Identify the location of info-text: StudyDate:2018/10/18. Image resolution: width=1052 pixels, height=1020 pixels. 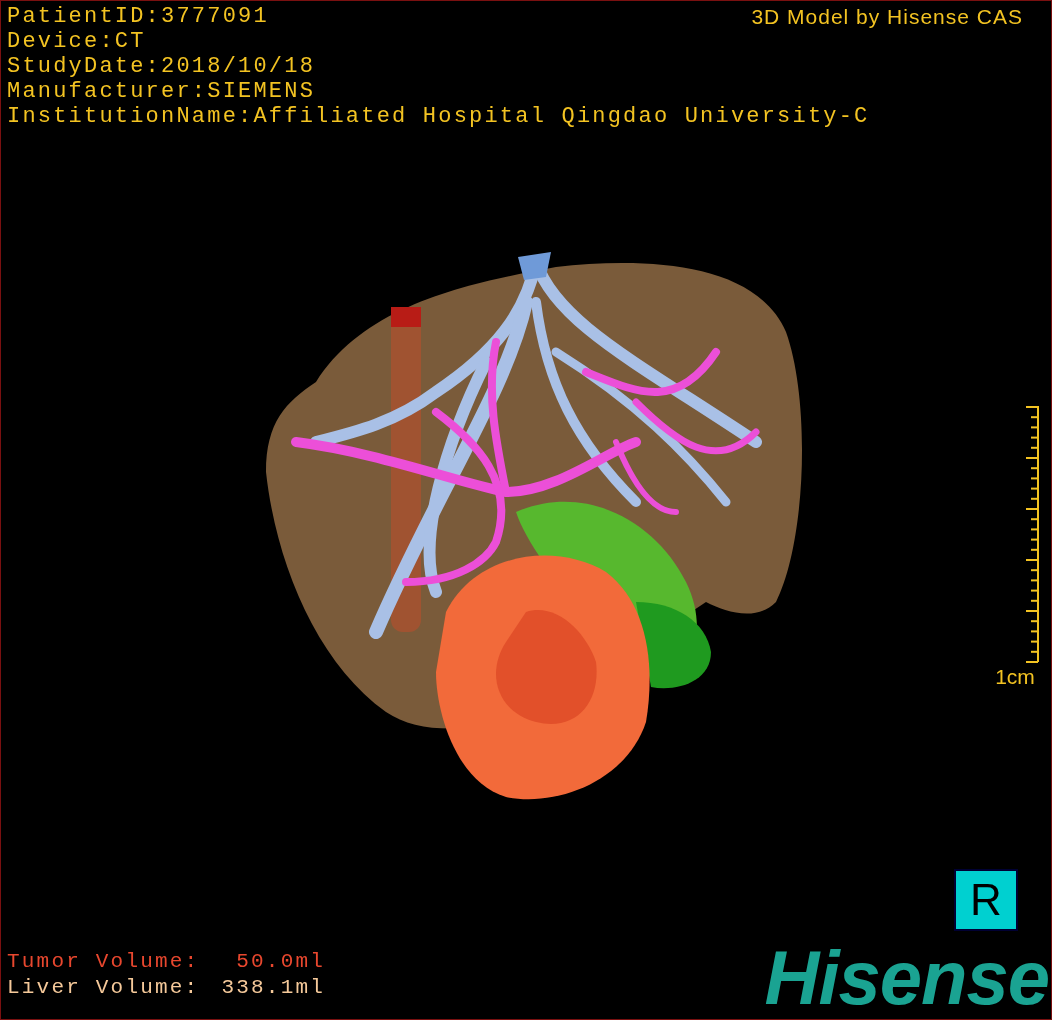
(161, 66).